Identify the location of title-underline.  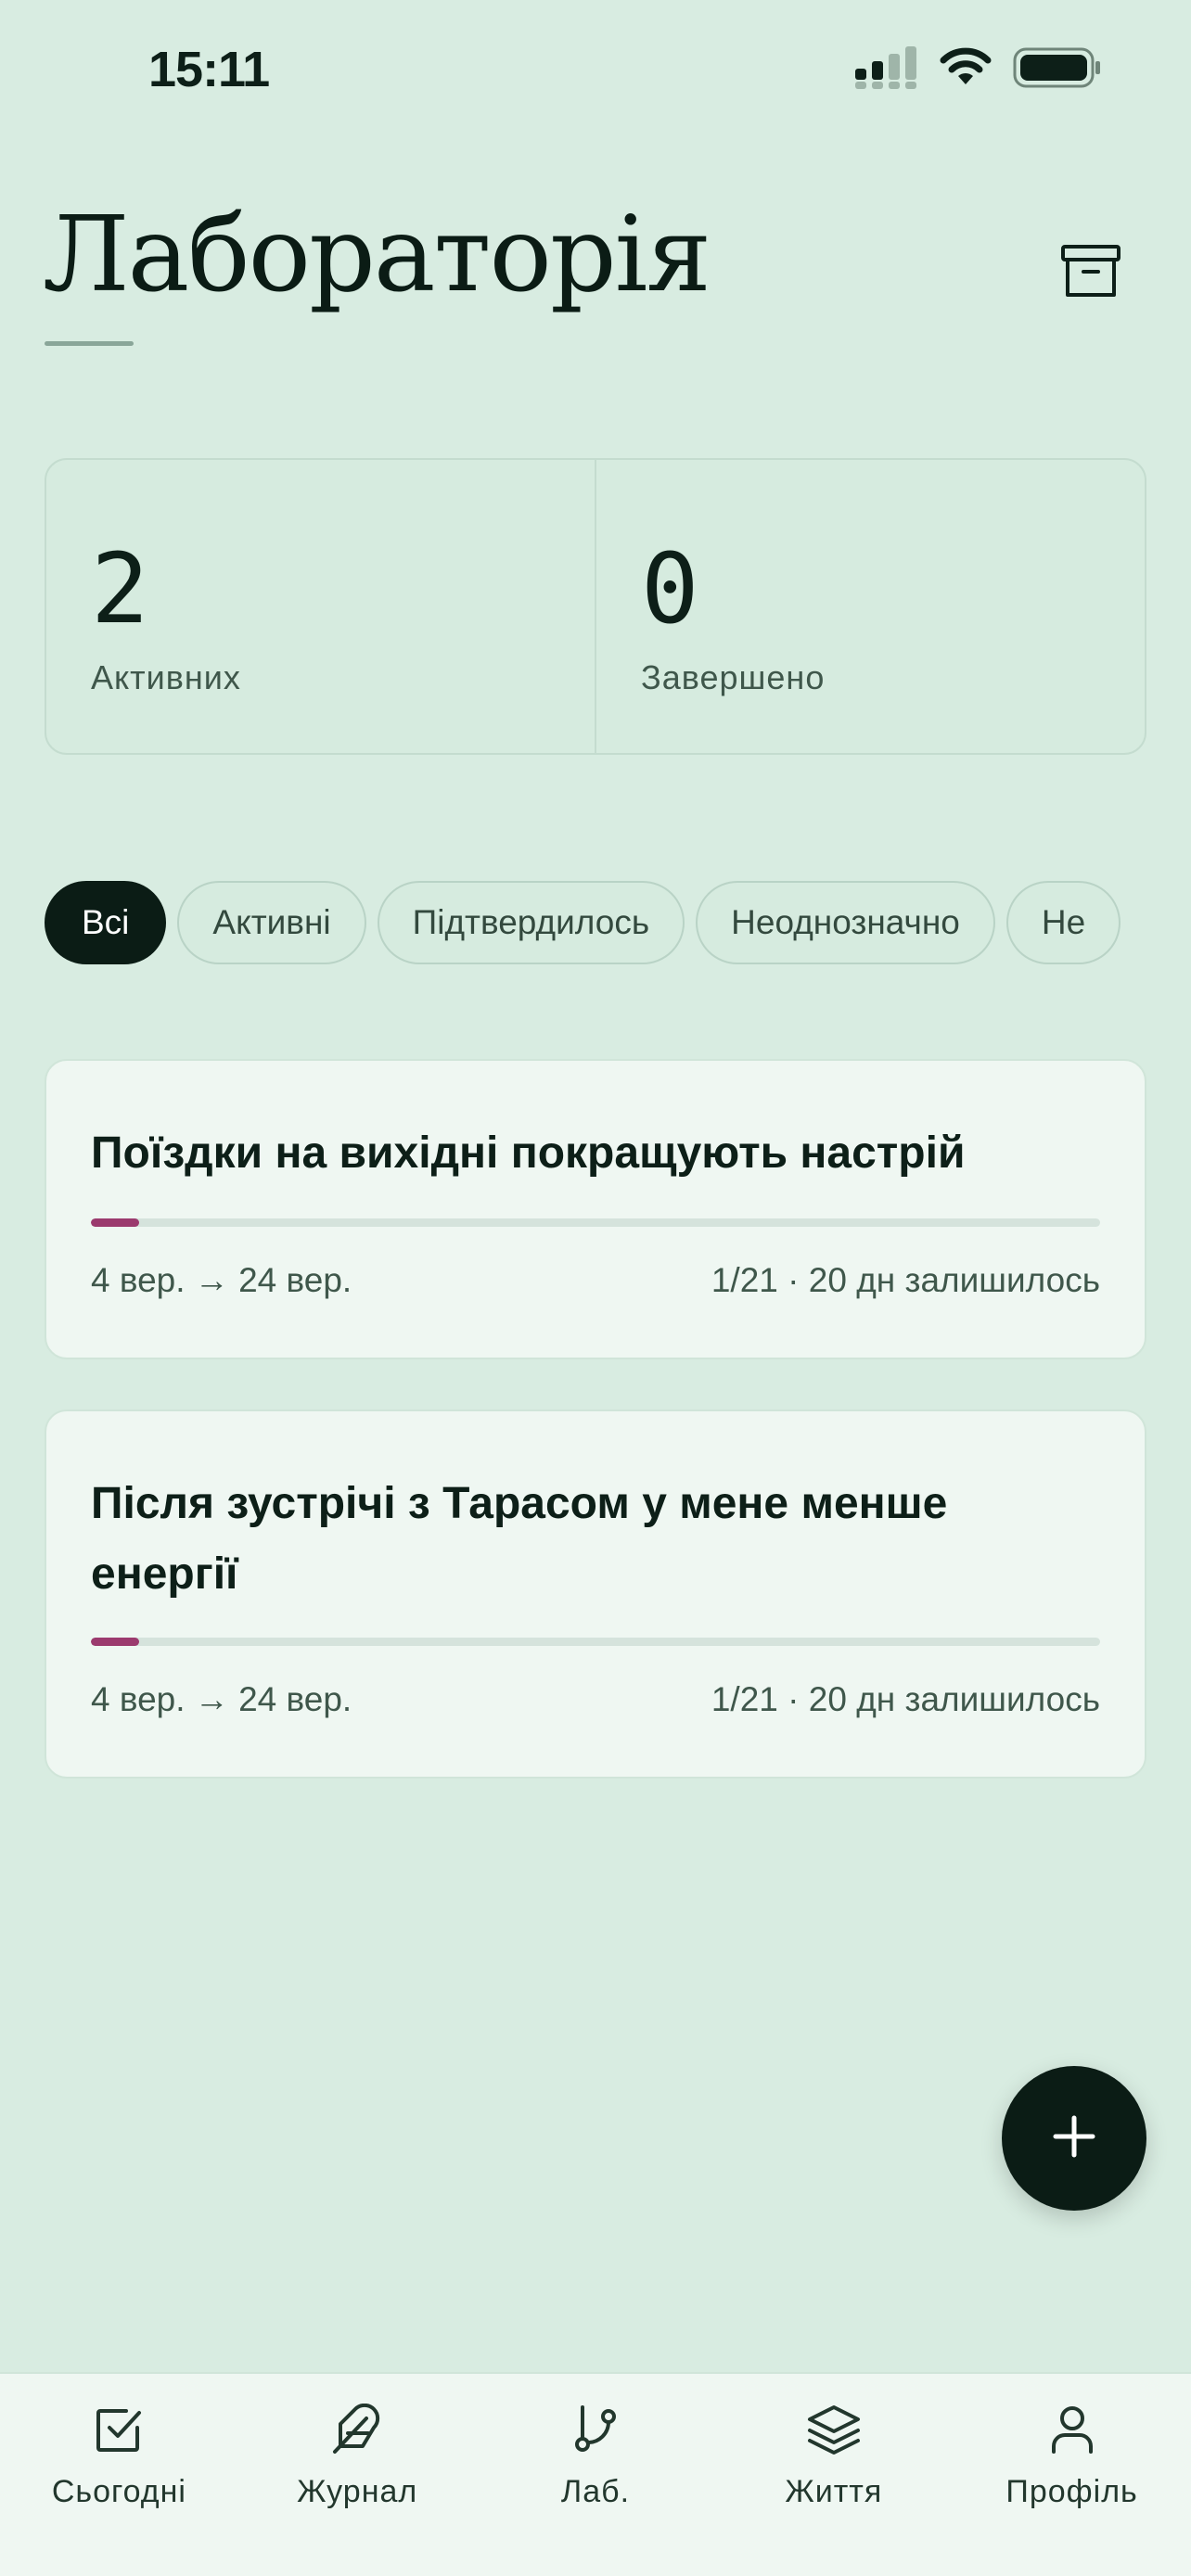
(89, 343).